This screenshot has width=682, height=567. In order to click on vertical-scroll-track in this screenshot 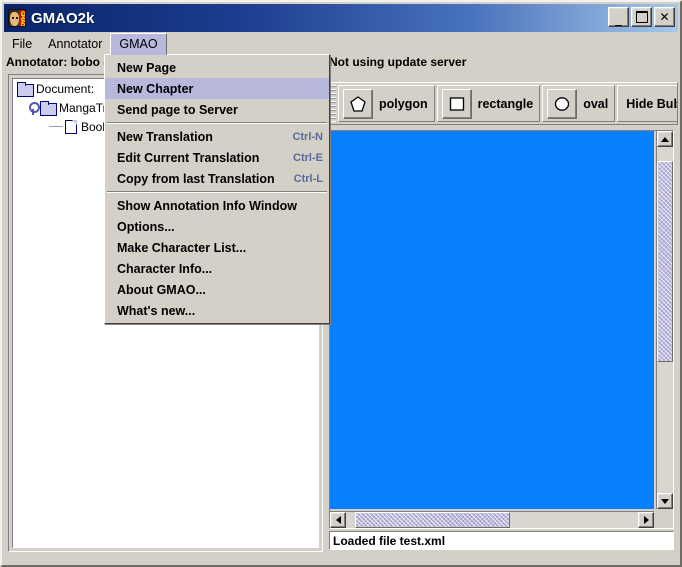, I will do `click(665, 320)`.